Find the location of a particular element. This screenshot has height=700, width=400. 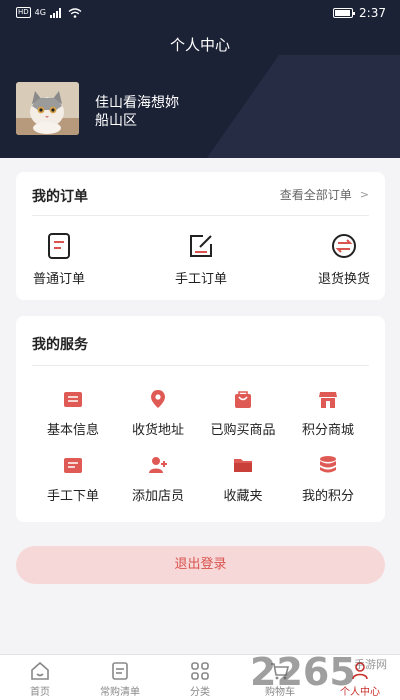

service-manual-order: 手工下单 is located at coordinates (73, 479).